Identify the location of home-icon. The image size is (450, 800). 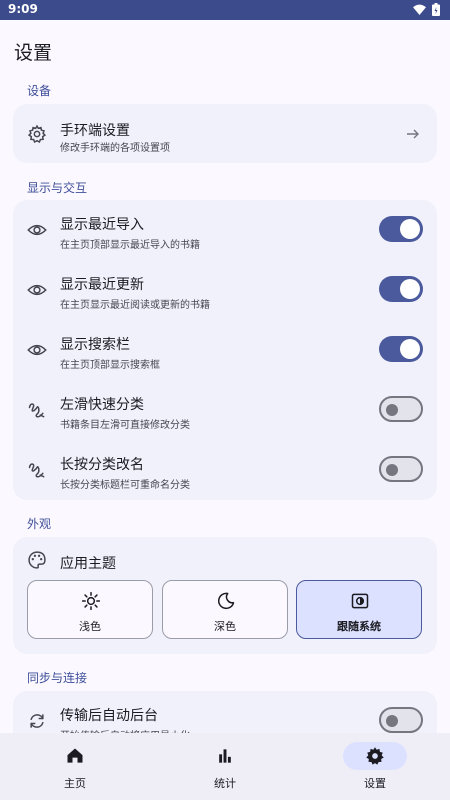
(75, 755).